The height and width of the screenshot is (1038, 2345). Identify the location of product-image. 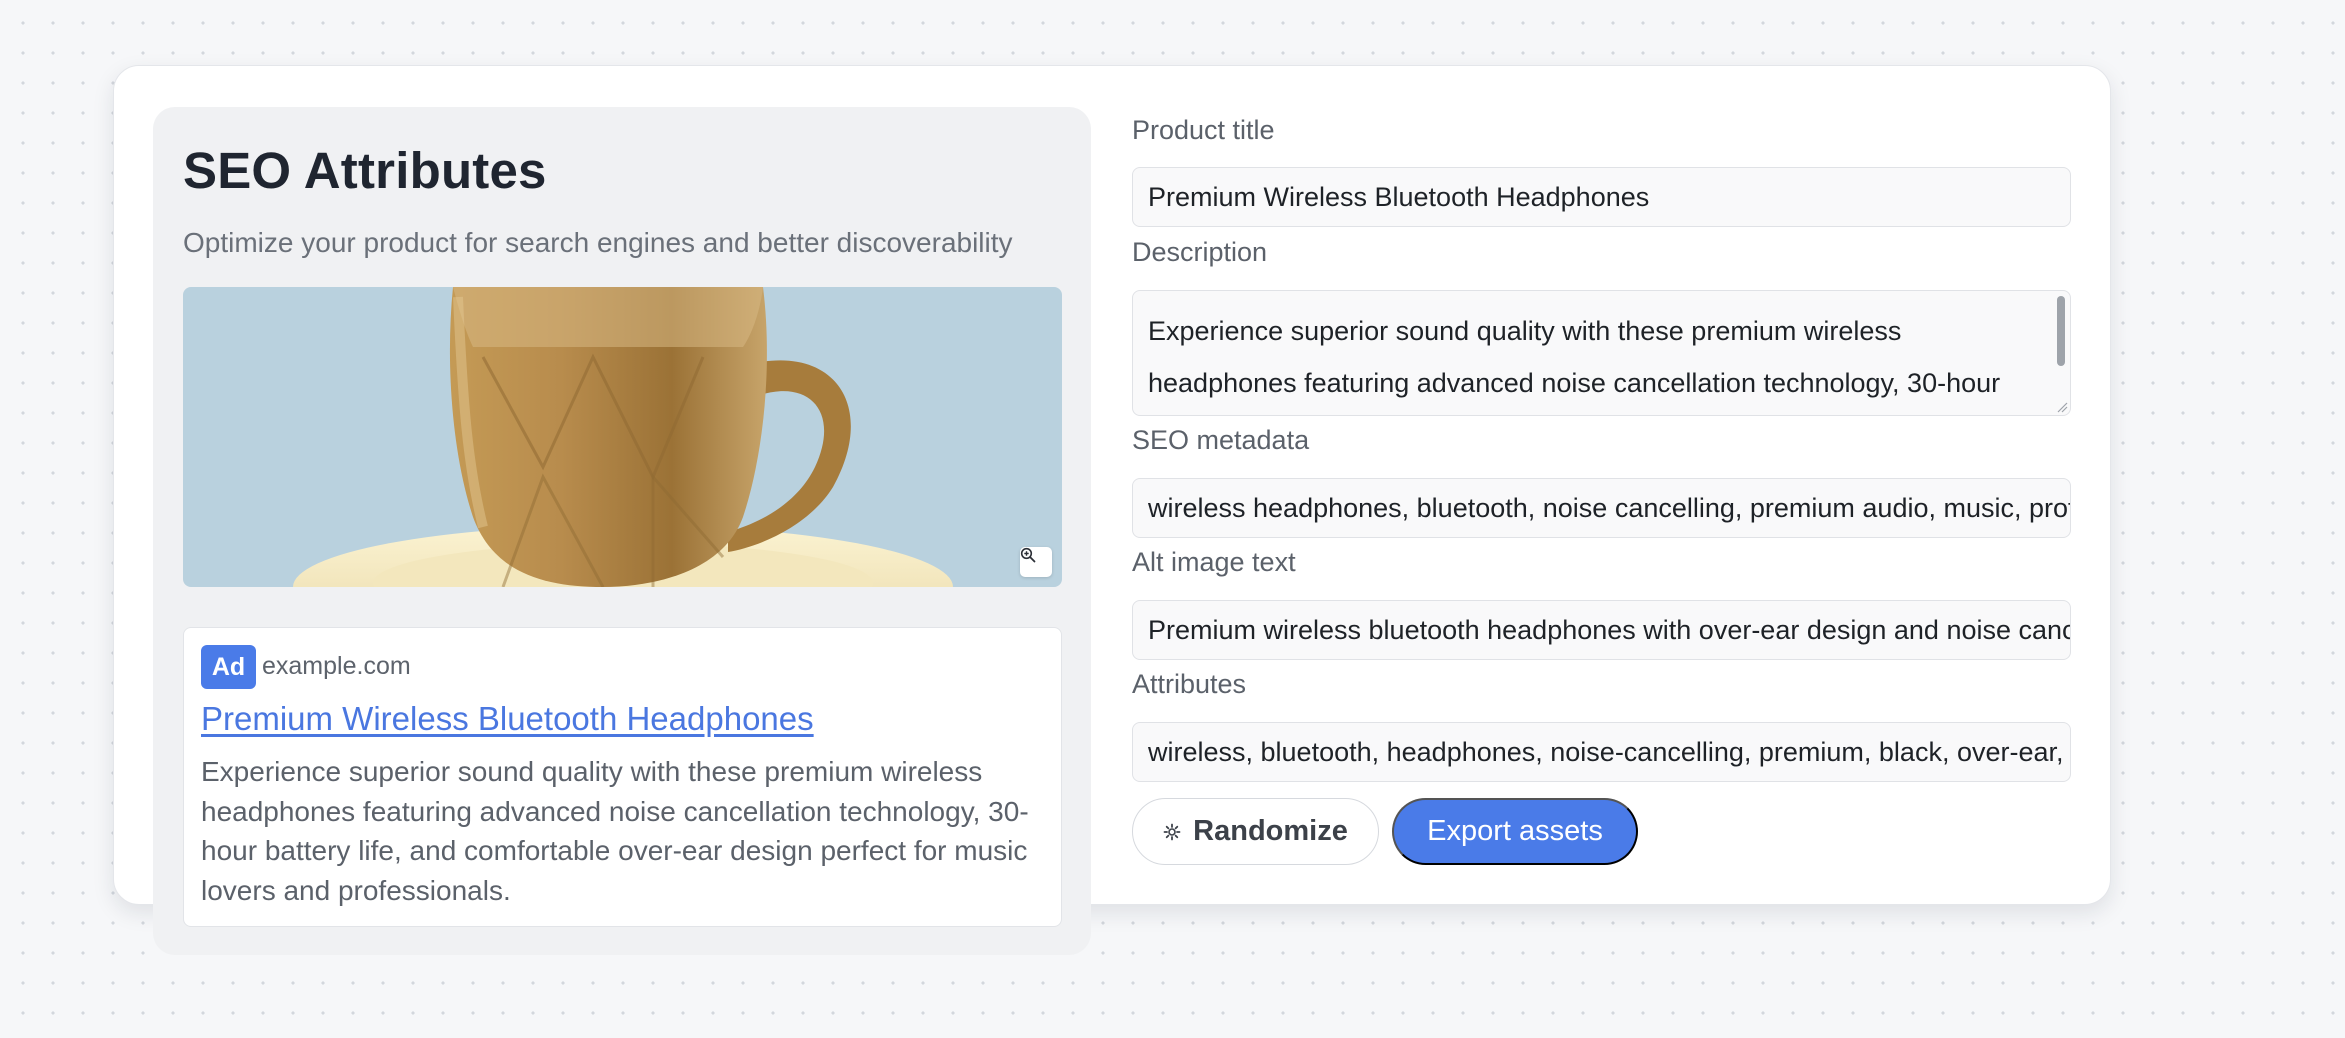
(622, 437).